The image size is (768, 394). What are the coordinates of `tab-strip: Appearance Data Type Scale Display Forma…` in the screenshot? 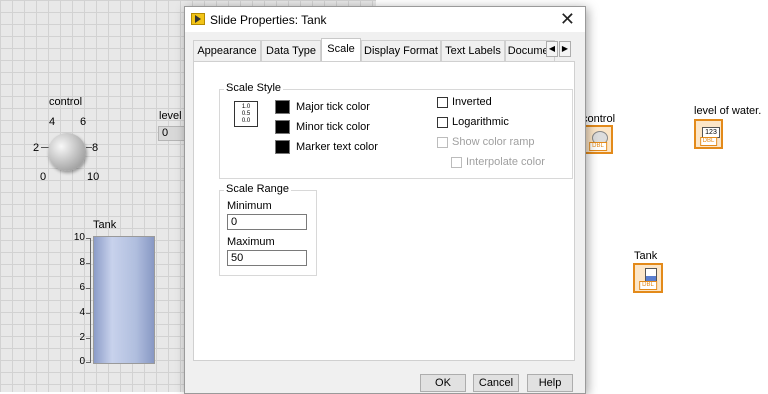 It's located at (374, 50).